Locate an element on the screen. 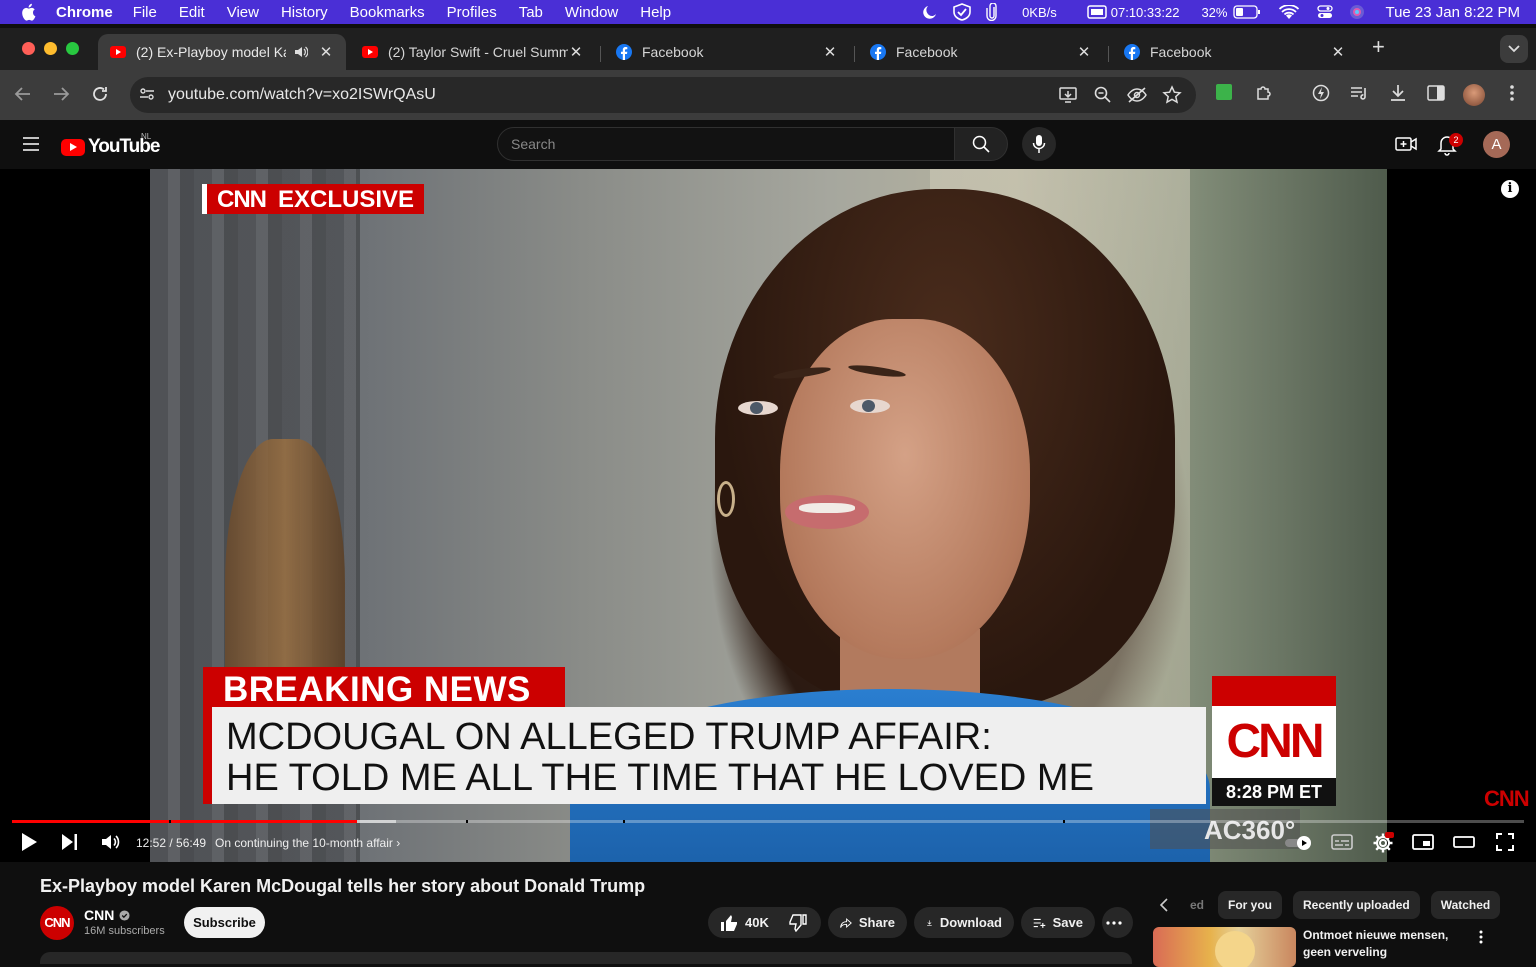 This screenshot has height=967, width=1536. side-panel-icon is located at coordinates (1436, 93).